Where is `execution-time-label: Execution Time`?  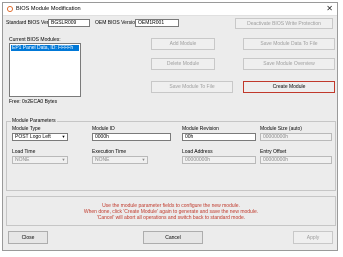
execution-time-label: Execution Time is located at coordinates (109, 152).